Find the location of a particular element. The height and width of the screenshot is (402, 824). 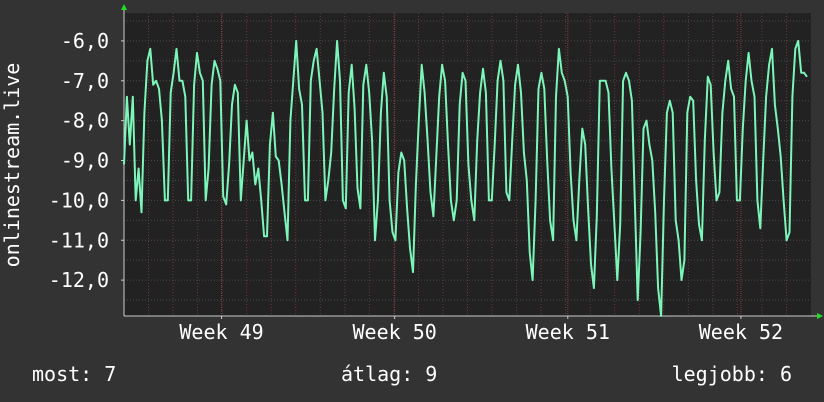

y-tick-label: -6,0 is located at coordinates (85, 41).